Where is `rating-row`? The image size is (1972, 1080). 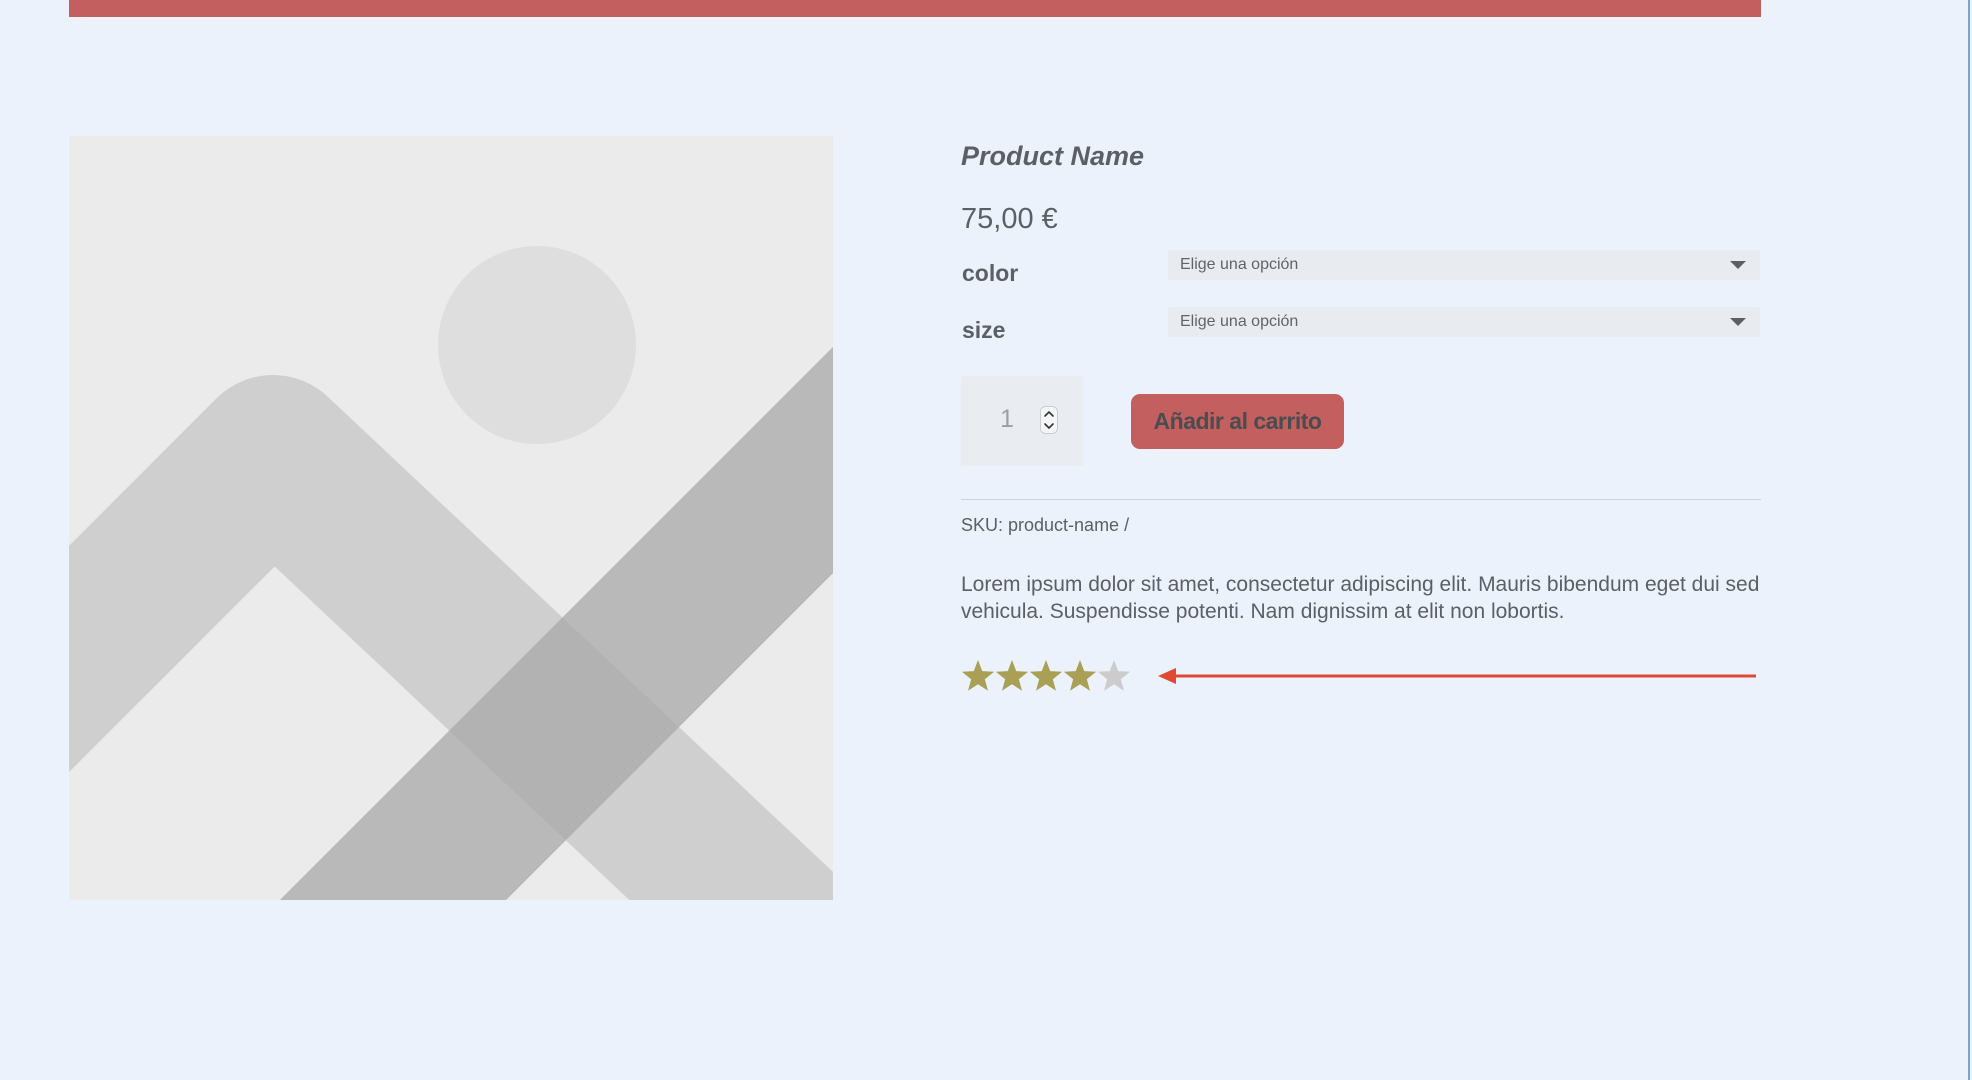
rating-row is located at coordinates (1361, 679).